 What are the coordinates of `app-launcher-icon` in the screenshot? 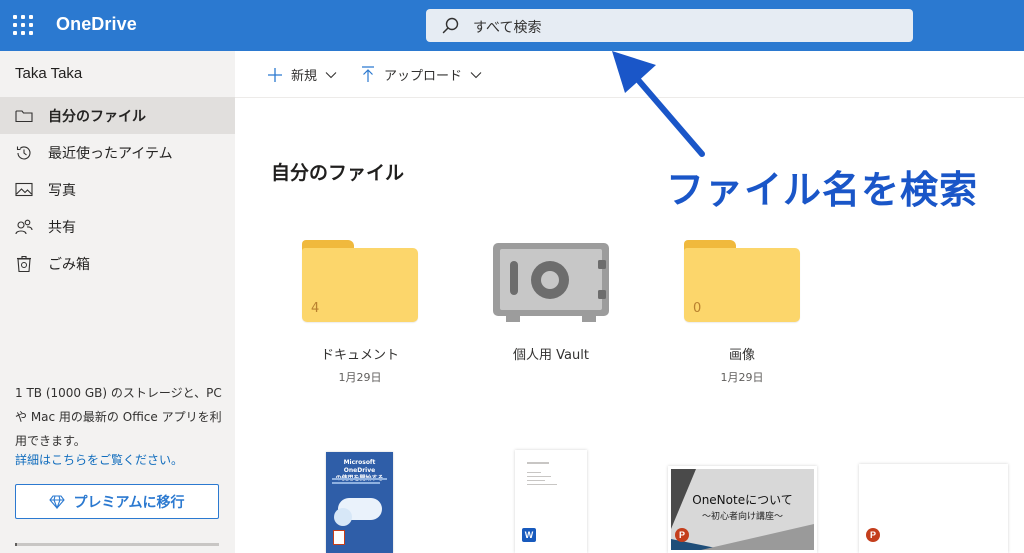 It's located at (23, 25).